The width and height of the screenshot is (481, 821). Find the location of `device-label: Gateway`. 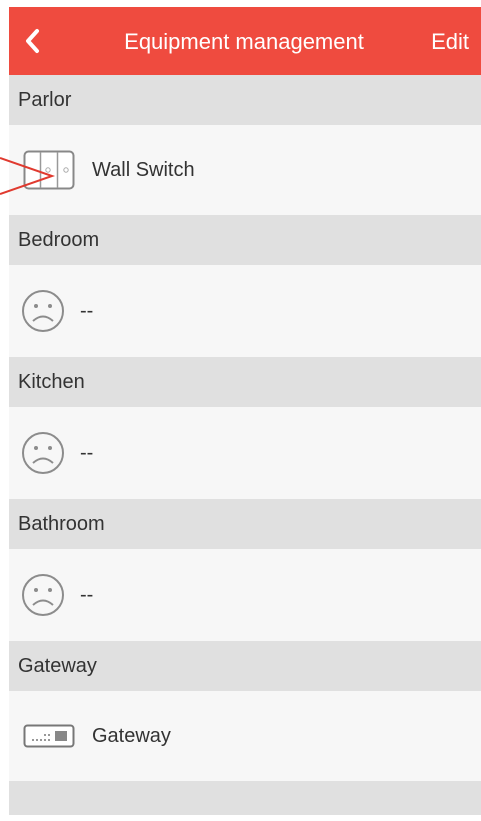

device-label: Gateway is located at coordinates (131, 735).